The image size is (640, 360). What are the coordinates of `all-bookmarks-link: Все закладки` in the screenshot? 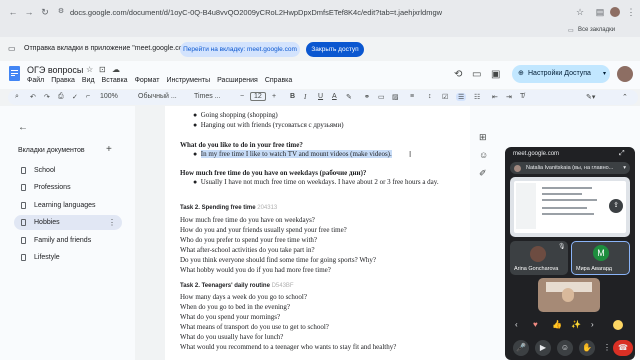 It's located at (596, 30).